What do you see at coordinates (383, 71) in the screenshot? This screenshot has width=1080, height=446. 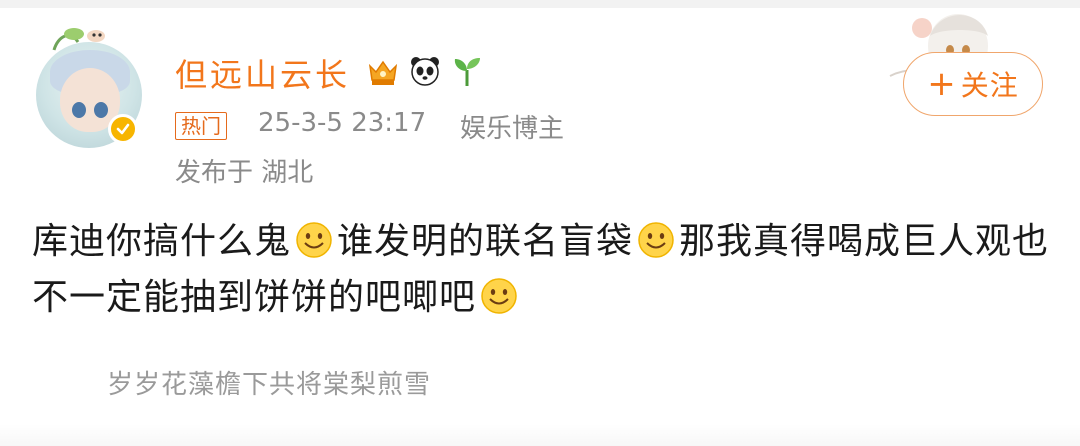 I see `crown-badge-icon` at bounding box center [383, 71].